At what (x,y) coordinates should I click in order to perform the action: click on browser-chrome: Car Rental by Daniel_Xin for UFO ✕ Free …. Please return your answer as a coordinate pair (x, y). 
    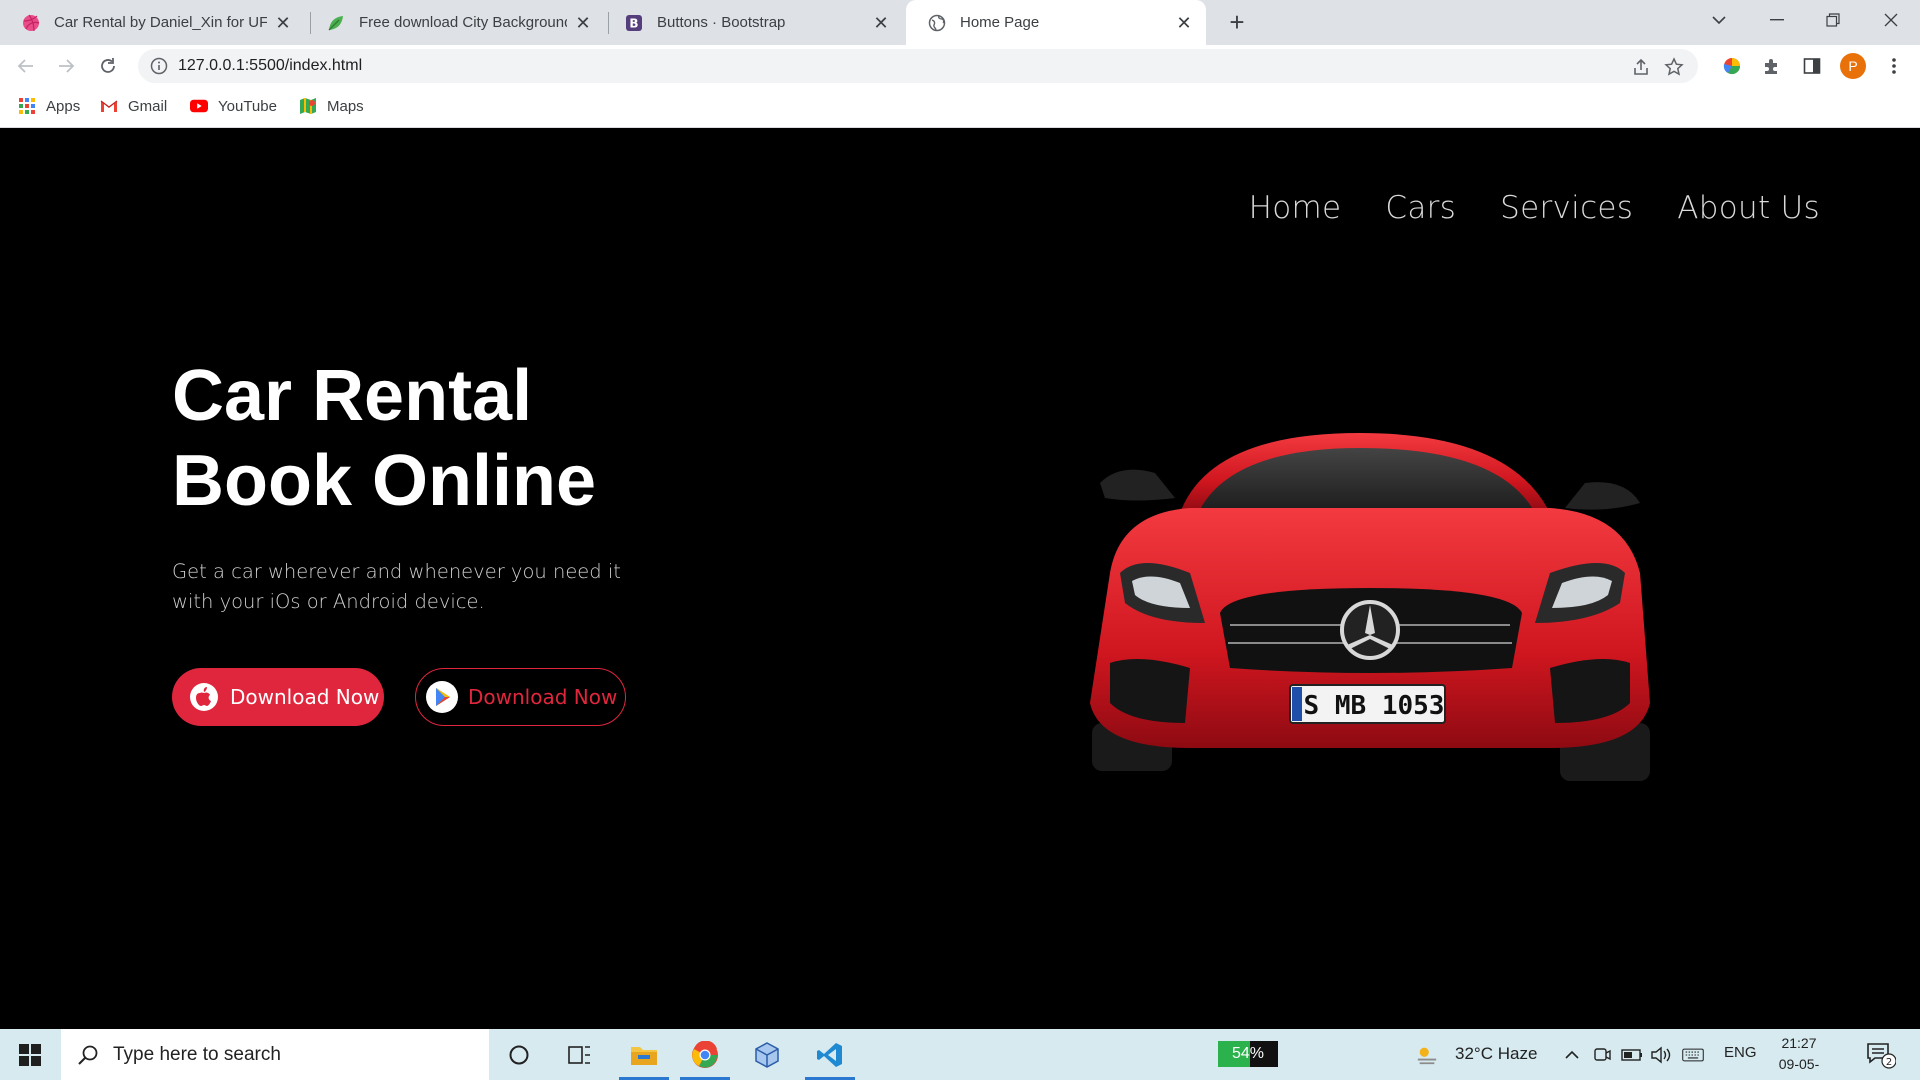
    Looking at the image, I should click on (960, 64).